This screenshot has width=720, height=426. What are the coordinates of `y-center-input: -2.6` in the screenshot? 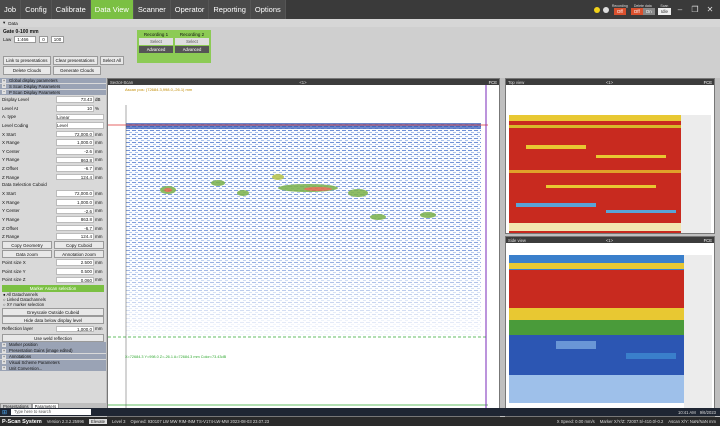 It's located at (75, 151).